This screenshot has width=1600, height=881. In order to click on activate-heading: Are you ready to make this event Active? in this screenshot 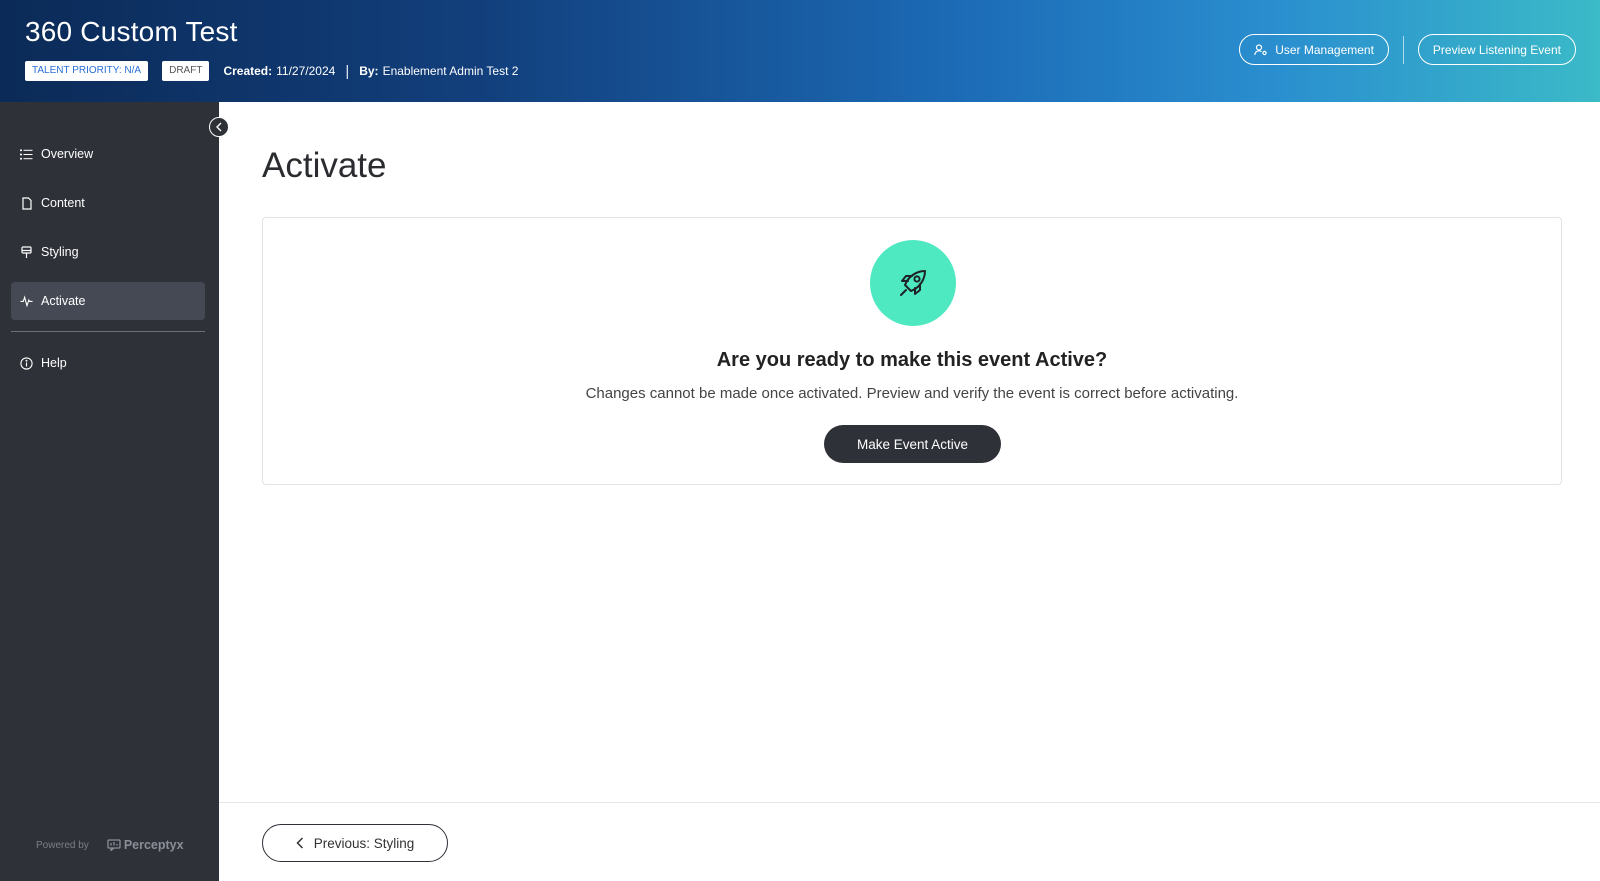, I will do `click(912, 360)`.